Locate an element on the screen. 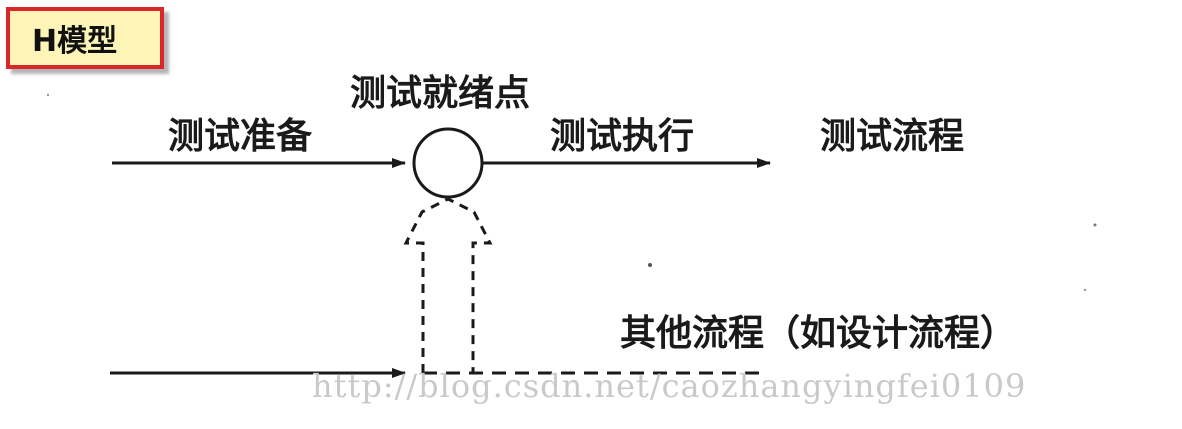  test-exec-label: 测试执行 is located at coordinates (622, 136).